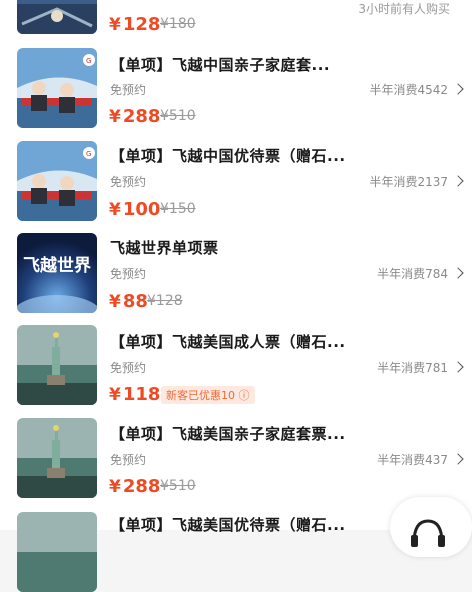  Describe the element at coordinates (135, 209) in the screenshot. I see `price: ¥100` at that location.